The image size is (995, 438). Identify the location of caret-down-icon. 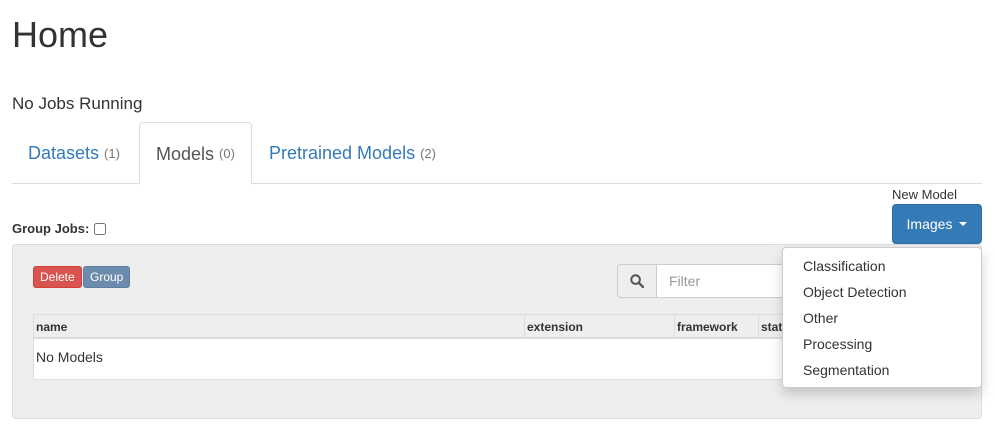
(963, 224).